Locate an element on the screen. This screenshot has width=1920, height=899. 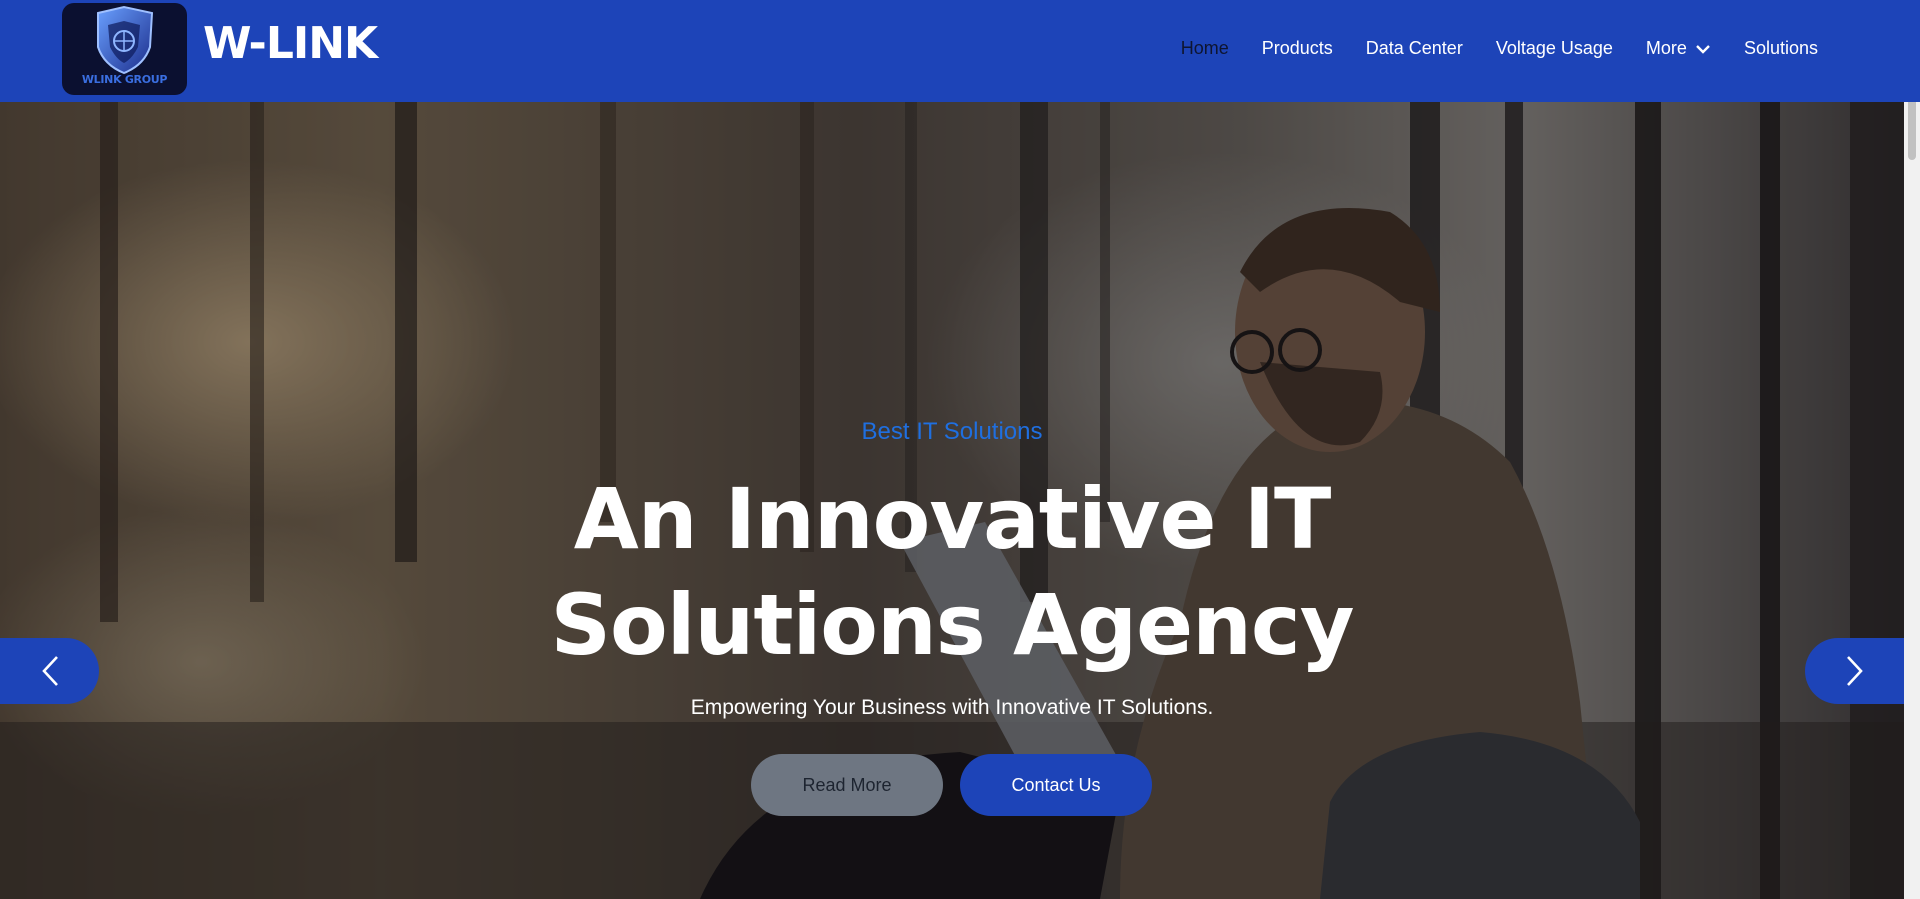
chevron-left-icon is located at coordinates (49, 671).